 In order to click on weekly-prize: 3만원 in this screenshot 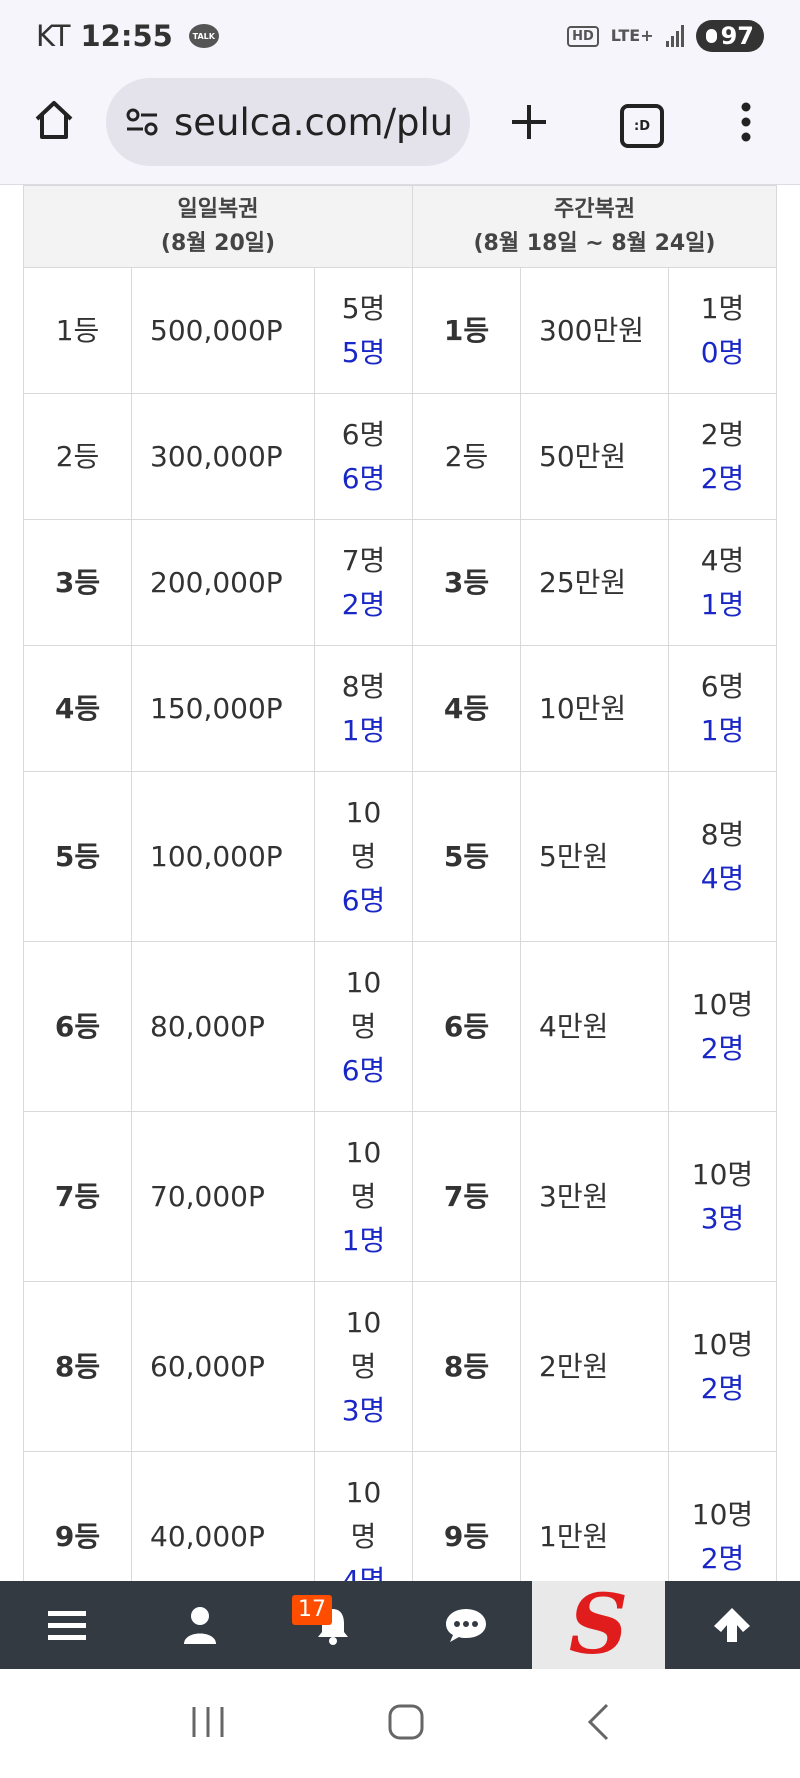, I will do `click(594, 1196)`.